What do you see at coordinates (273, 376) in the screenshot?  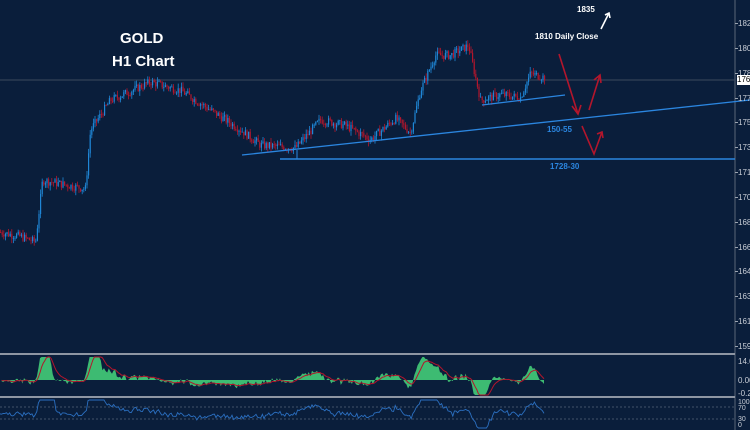 I see `macd-histogram` at bounding box center [273, 376].